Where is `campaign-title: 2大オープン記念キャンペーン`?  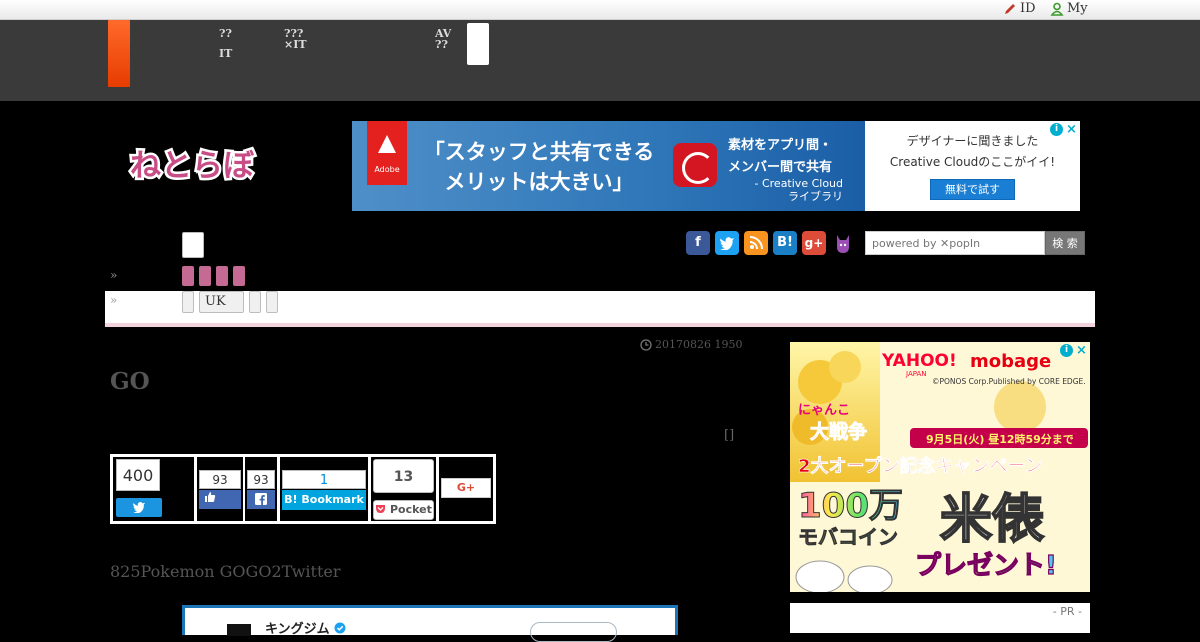 campaign-title: 2大オープン記念キャンペーン is located at coordinates (920, 466).